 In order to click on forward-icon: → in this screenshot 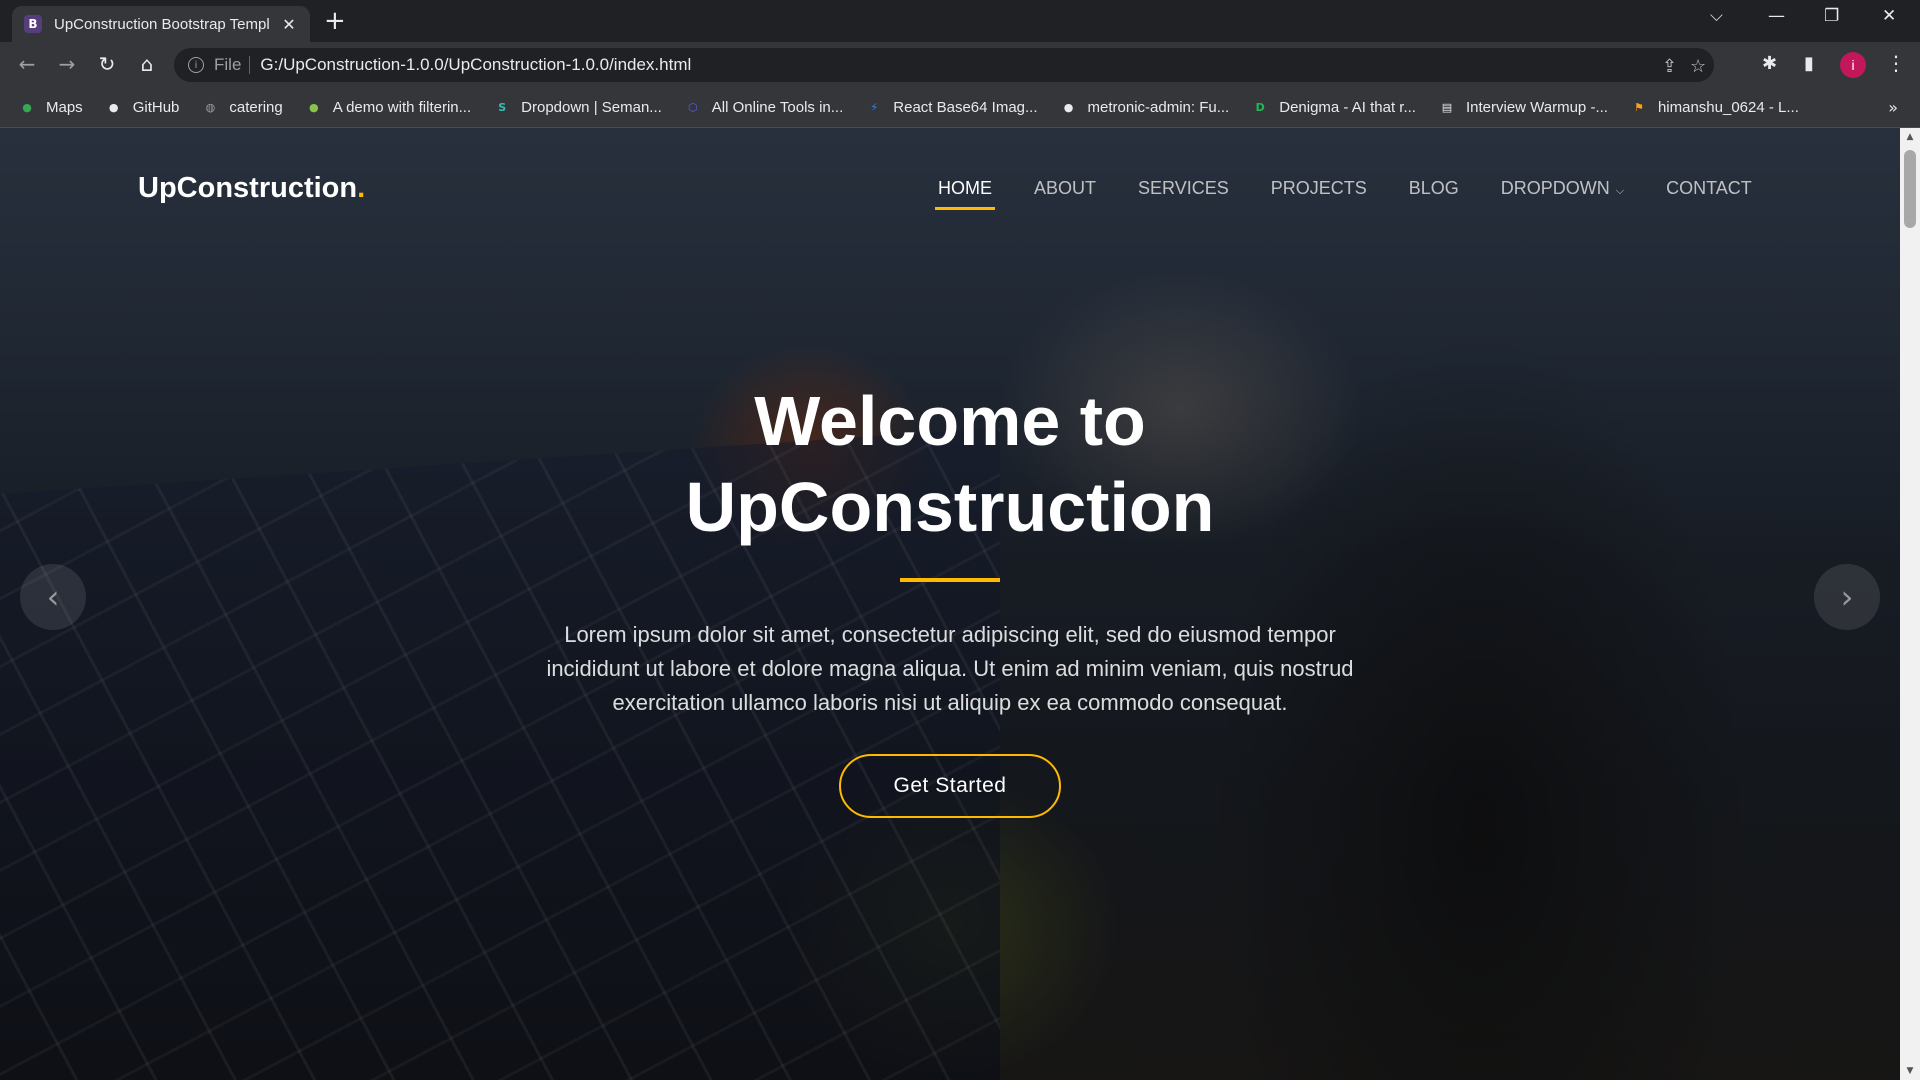, I will do `click(67, 64)`.